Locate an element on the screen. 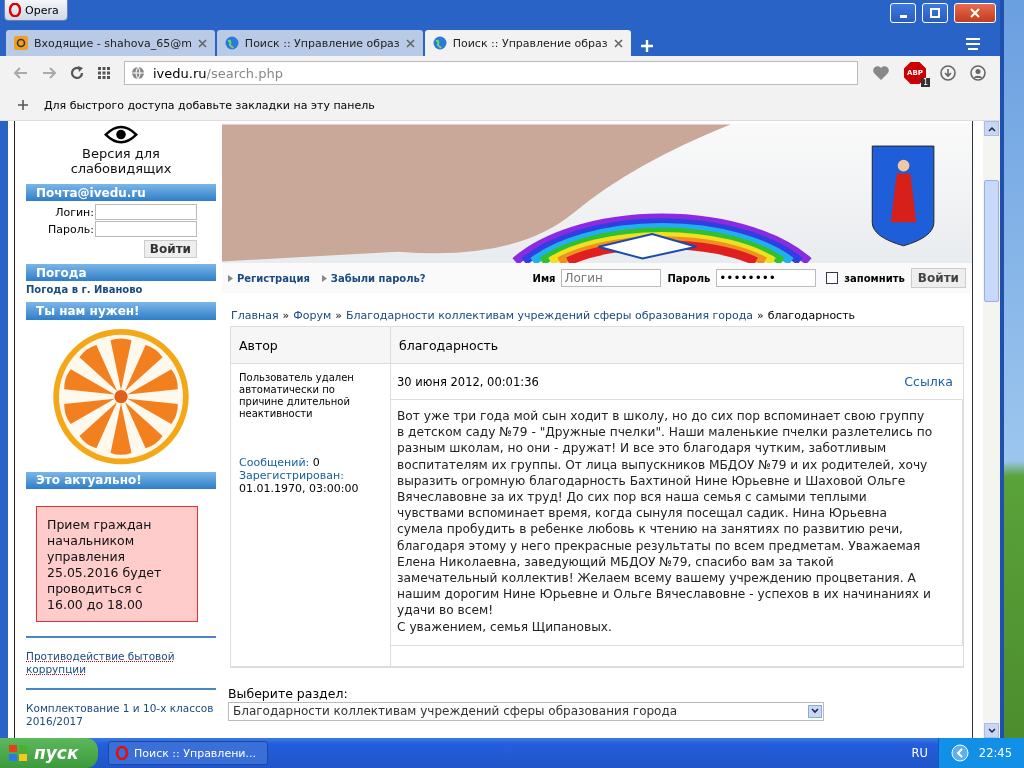 Image resolution: width=1024 pixels, height=768 pixels. heart-icon is located at coordinates (881, 73).